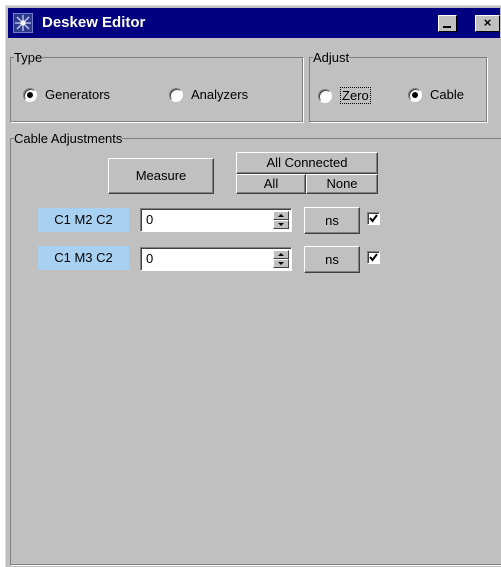 This screenshot has width=501, height=567. What do you see at coordinates (28, 57) in the screenshot?
I see `type-group-legend: Type` at bounding box center [28, 57].